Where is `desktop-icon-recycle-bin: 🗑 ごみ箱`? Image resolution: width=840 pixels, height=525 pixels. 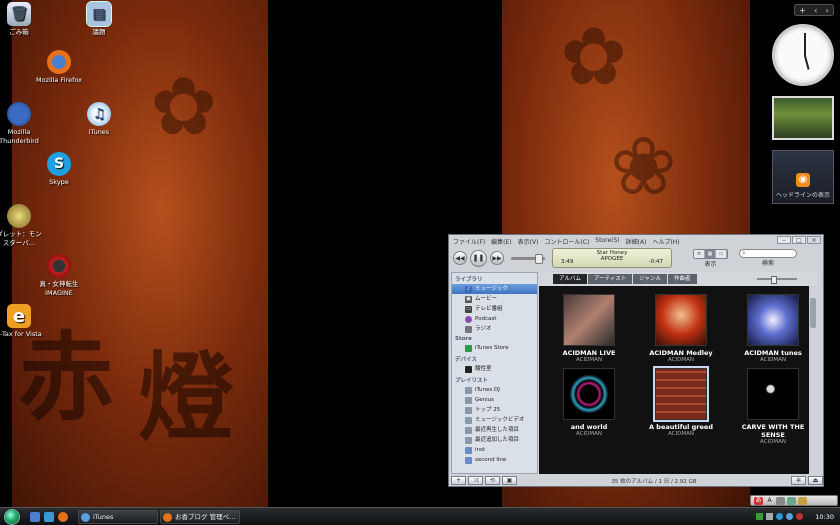
desktop-icon-recycle-bin: 🗑 ごみ箱 is located at coordinates (22, 19).